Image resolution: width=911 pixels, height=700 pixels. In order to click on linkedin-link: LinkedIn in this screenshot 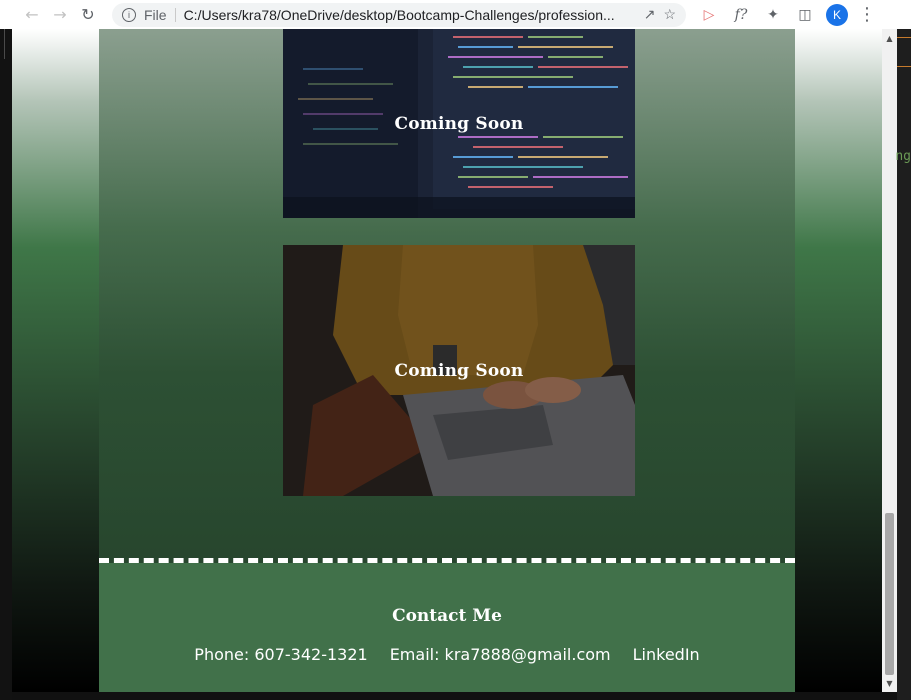, I will do `click(666, 654)`.